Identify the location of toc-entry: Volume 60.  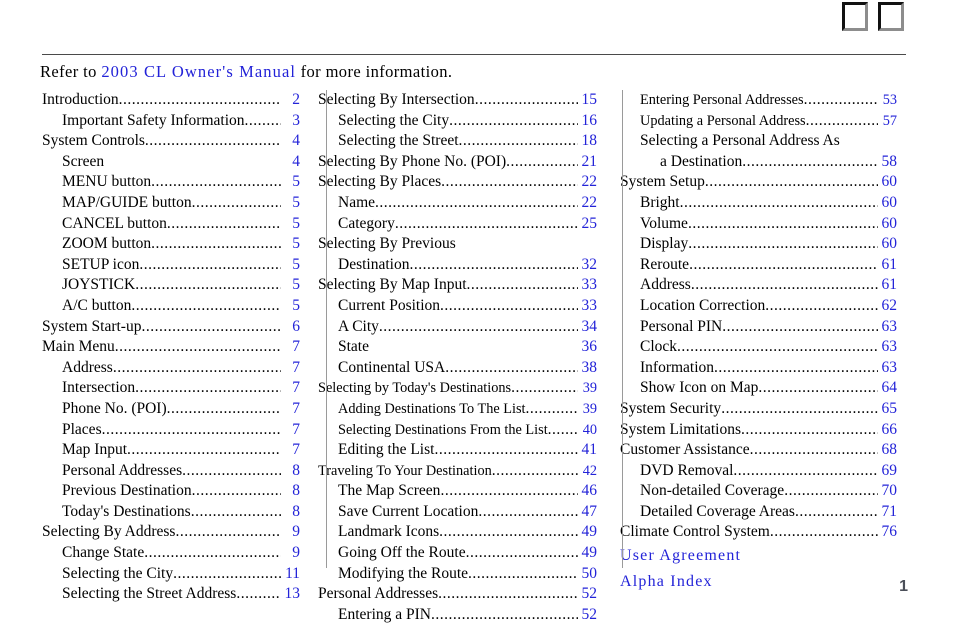
(758, 224).